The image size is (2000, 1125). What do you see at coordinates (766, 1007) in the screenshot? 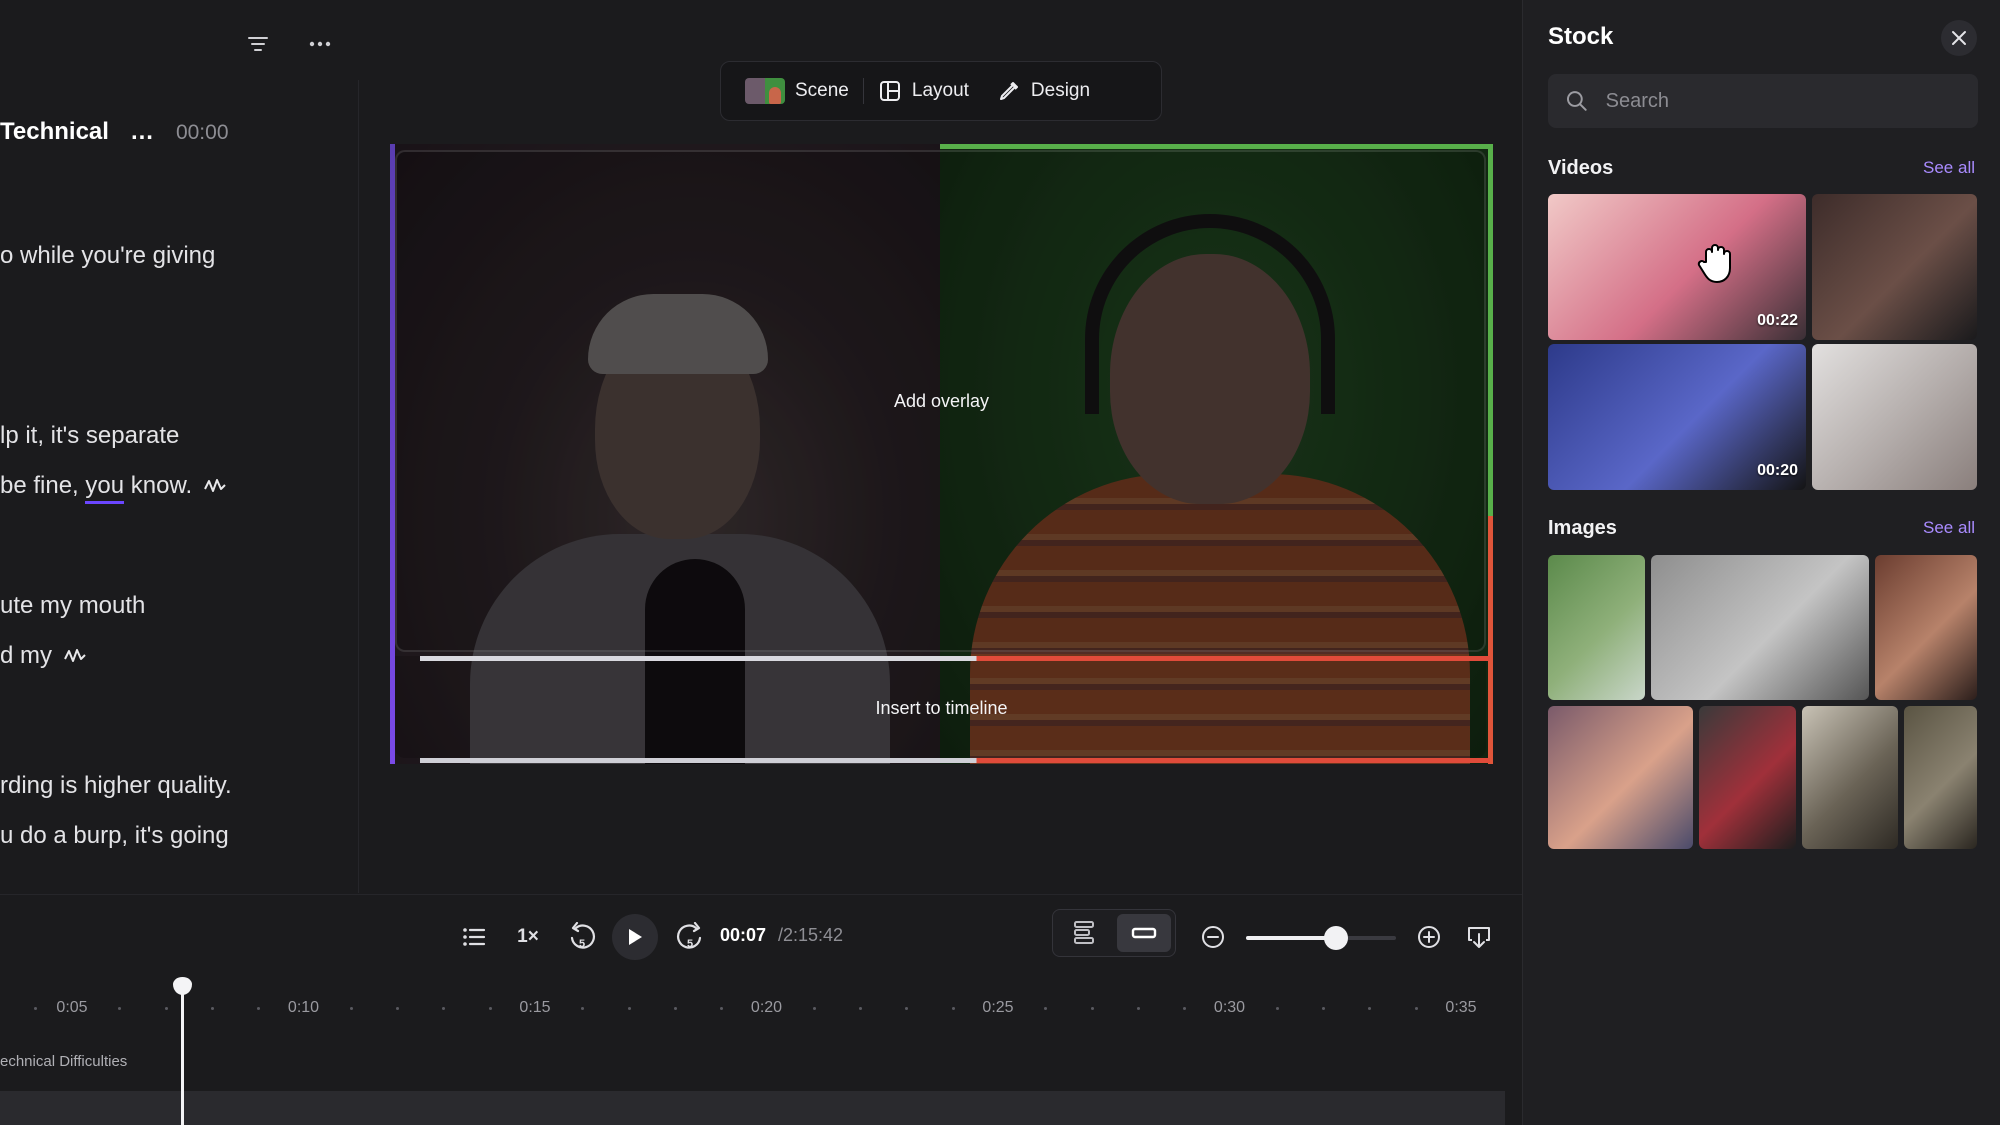
I see `timeline-tick-label: 0:20` at bounding box center [766, 1007].